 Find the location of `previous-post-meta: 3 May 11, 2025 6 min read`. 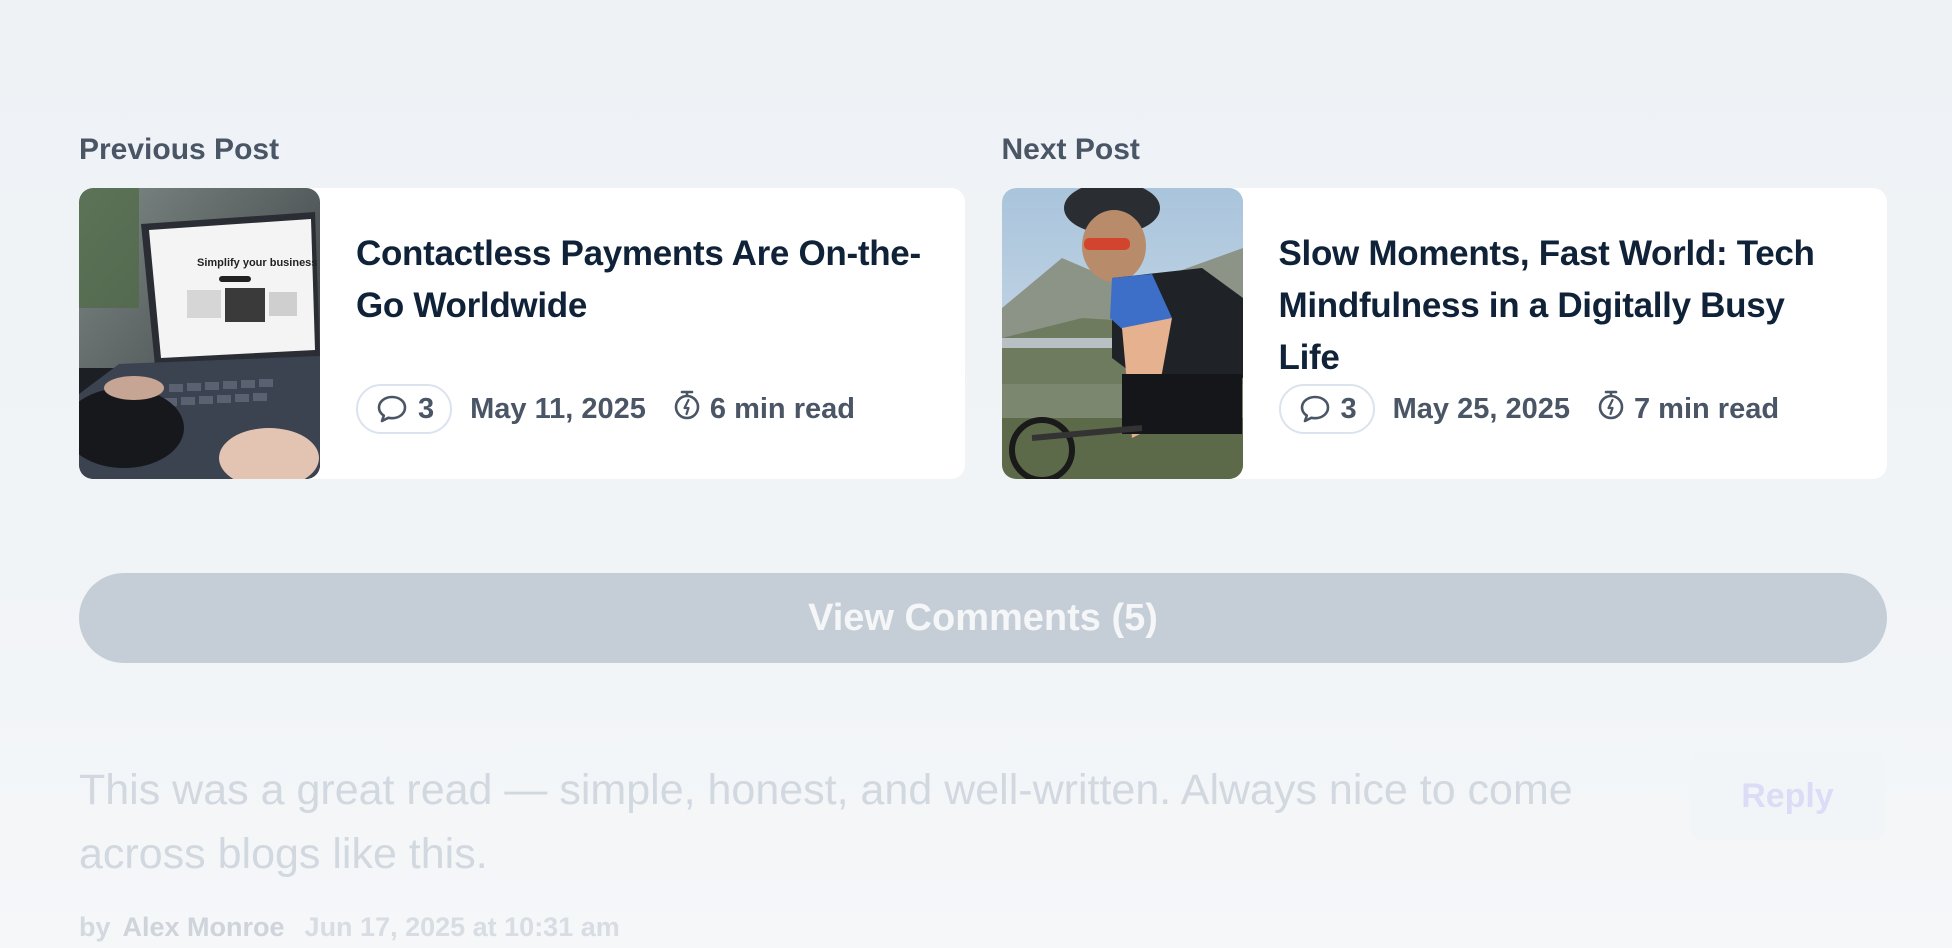

previous-post-meta: 3 May 11, 2025 6 min read is located at coordinates (642, 409).